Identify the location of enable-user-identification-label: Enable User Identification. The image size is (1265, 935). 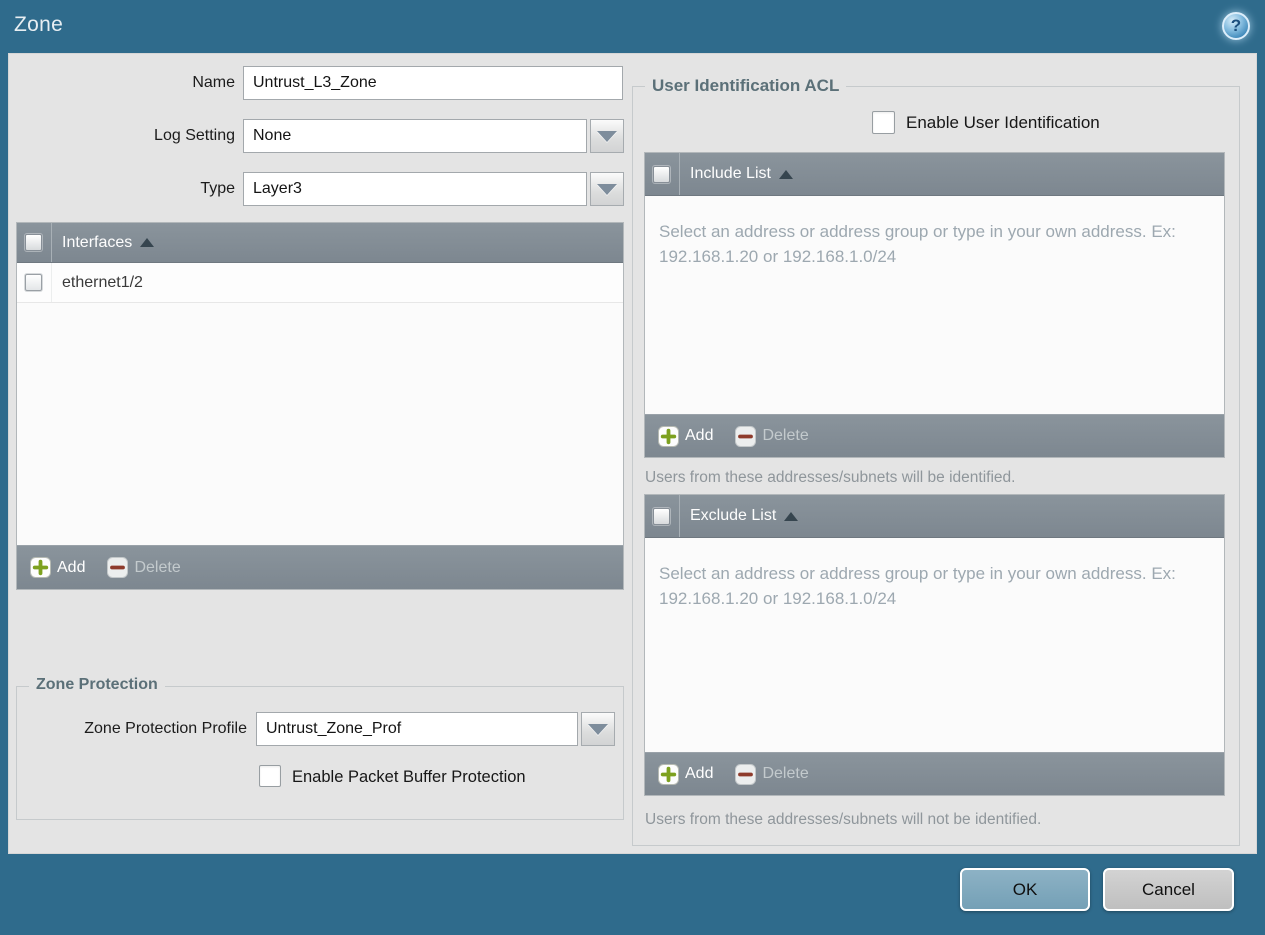
(1003, 123).